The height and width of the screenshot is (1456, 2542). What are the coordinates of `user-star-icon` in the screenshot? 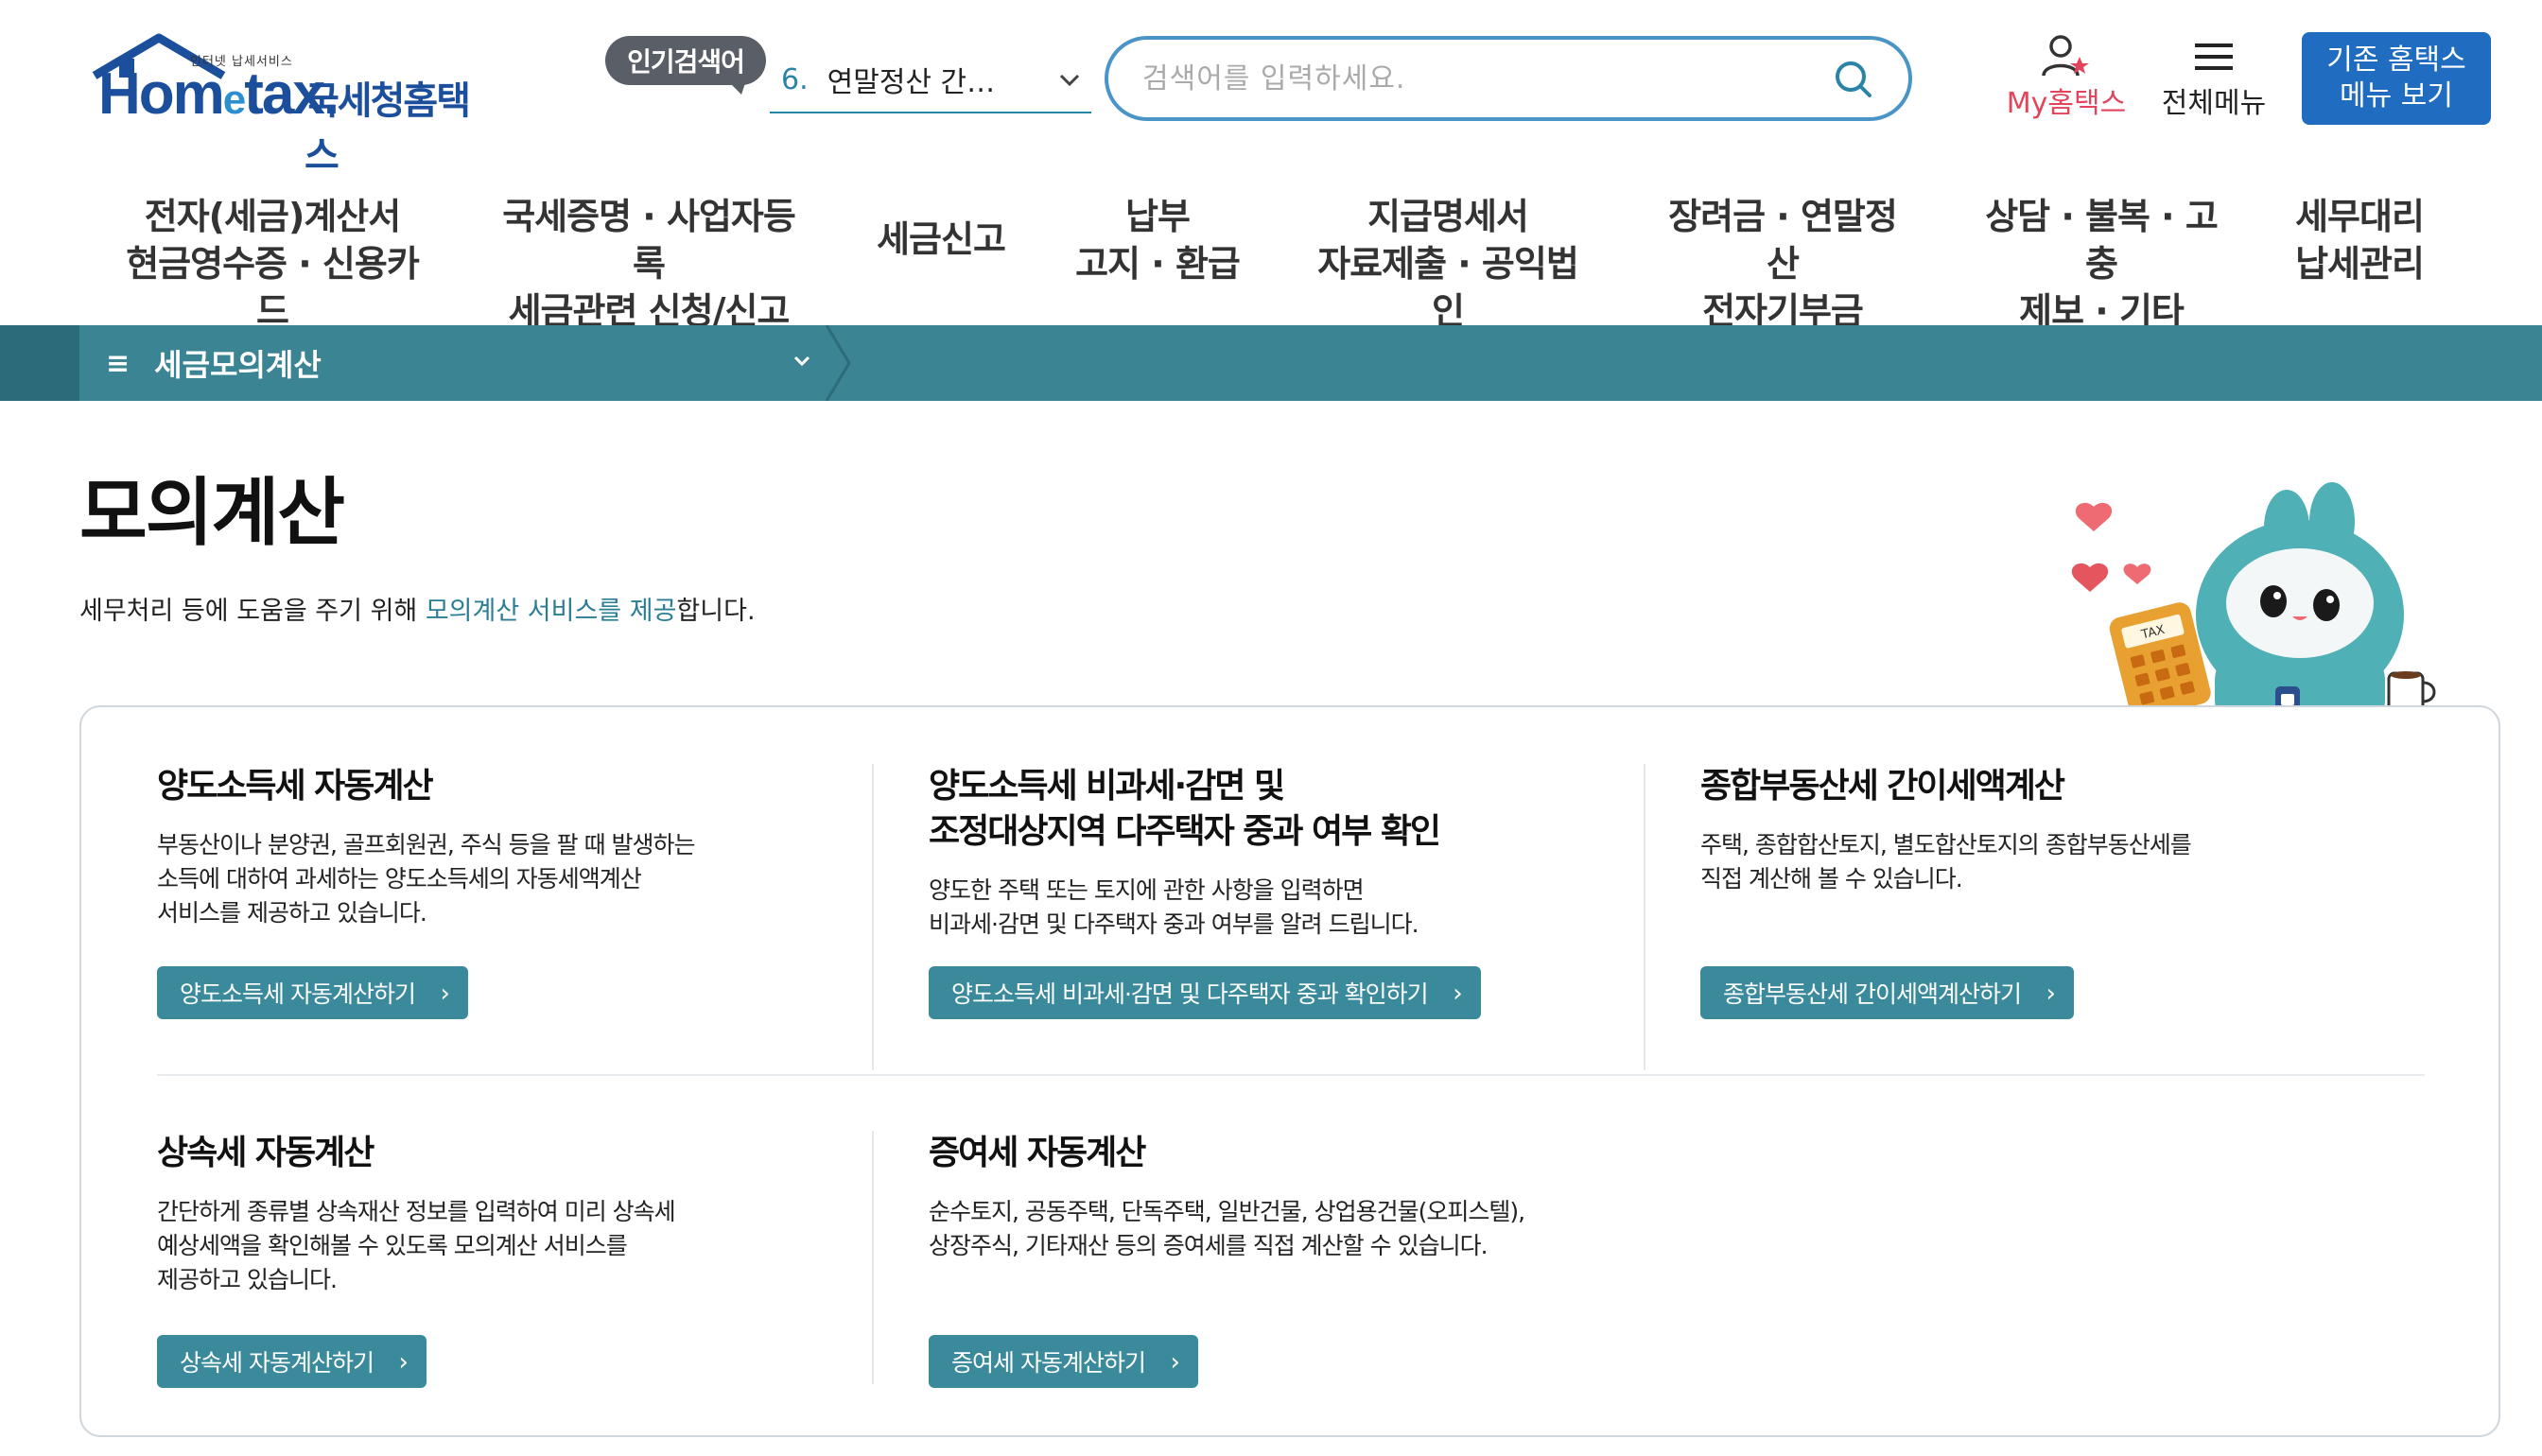 It's located at (2065, 56).